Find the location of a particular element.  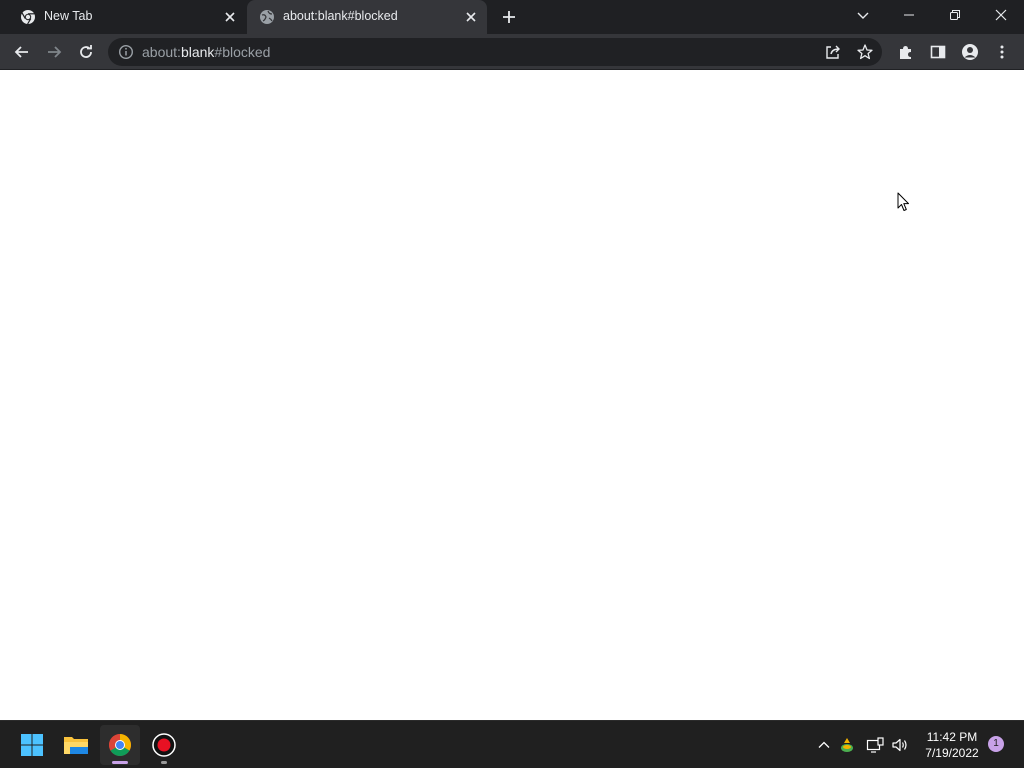

profile-button is located at coordinates (970, 52).